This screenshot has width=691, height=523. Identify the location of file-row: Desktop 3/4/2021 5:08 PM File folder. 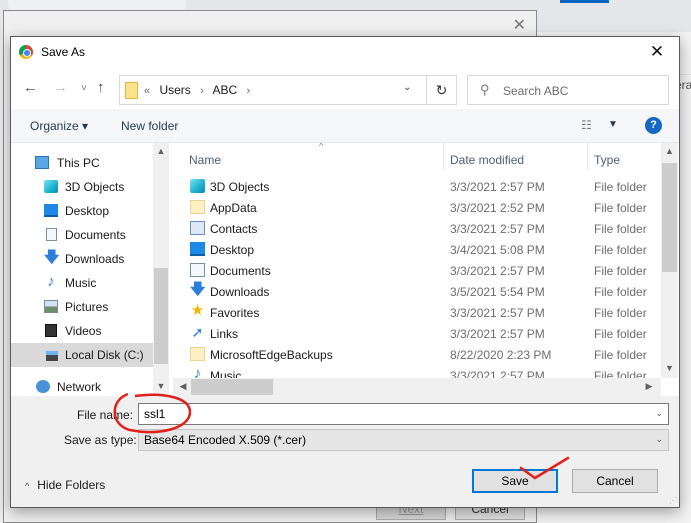
(416, 249).